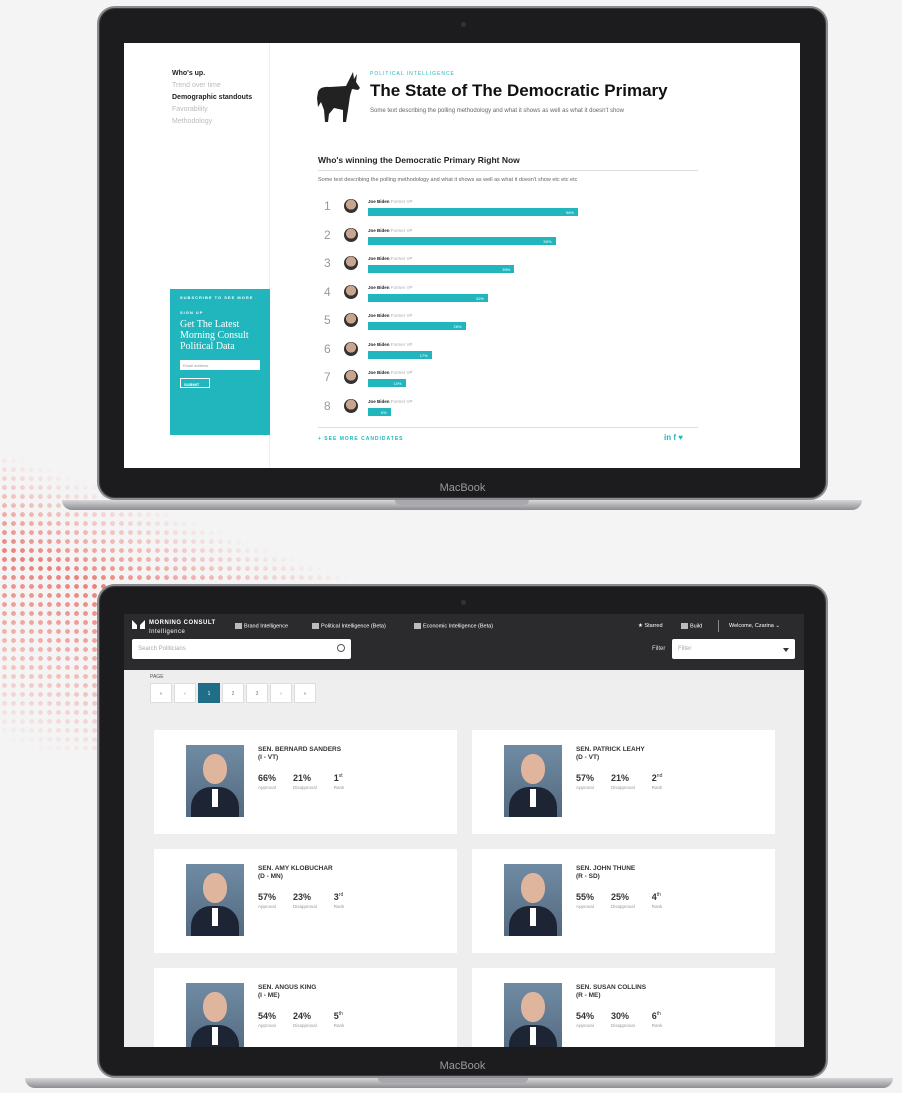 The image size is (902, 1093). Describe the element at coordinates (309, 1019) in the screenshot. I see `senator-stats: 54% Approval 24% Disapproval 5th Rank` at that location.